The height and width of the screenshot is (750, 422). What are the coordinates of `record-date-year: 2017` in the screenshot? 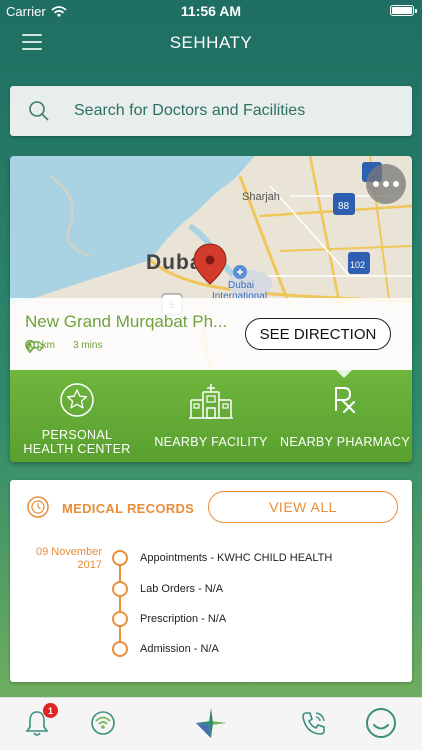 It's located at (89, 565).